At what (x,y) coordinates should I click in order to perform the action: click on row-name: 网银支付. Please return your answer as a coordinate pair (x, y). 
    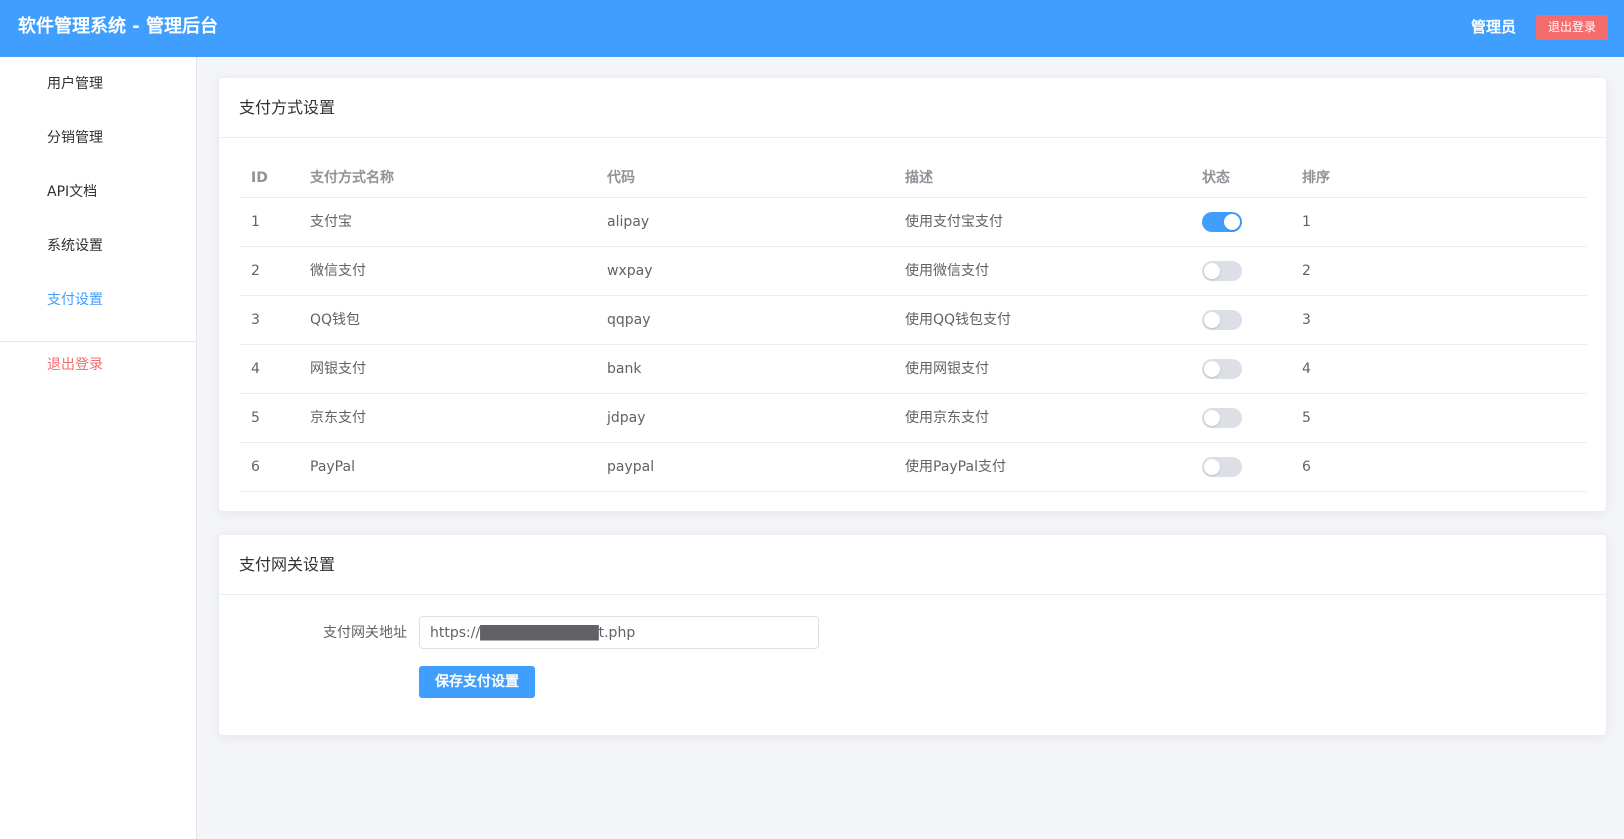
    Looking at the image, I should click on (338, 369).